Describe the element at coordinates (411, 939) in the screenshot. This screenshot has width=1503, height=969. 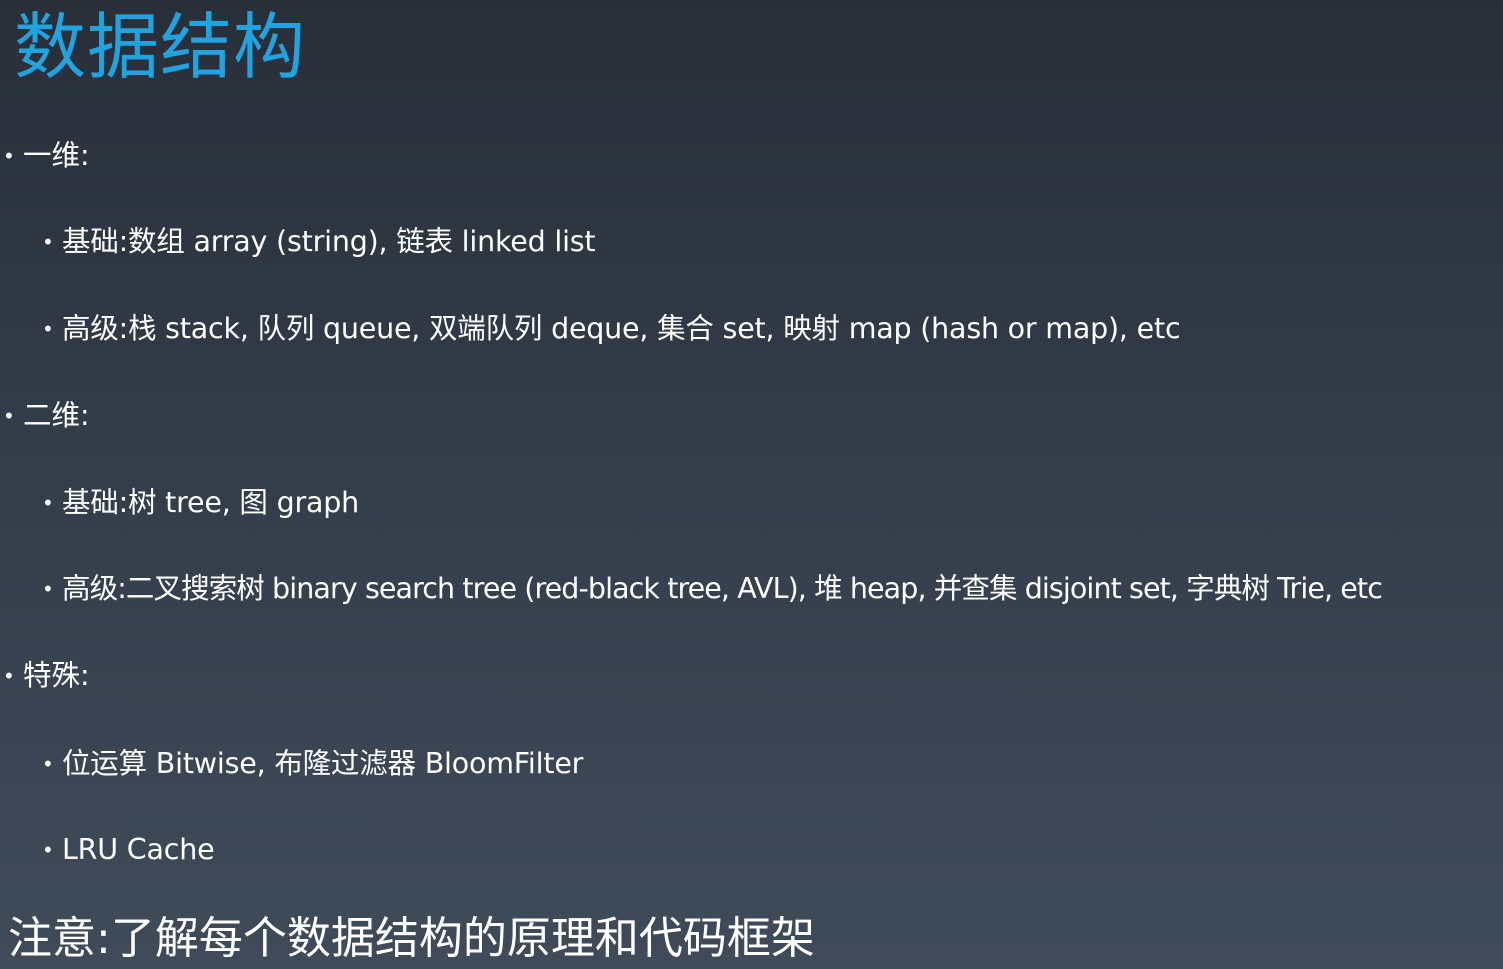
I see `footer-note: 注意:了解每个数据结构的原理和代码框架` at that location.